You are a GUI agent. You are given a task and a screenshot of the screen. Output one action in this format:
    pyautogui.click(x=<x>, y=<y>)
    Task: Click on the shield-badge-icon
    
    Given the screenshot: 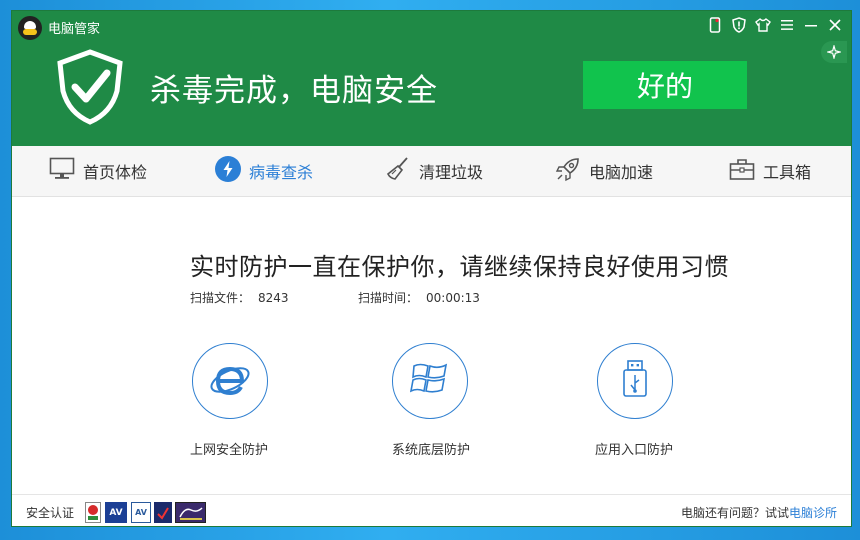 What is the action you would take?
    pyautogui.click(x=739, y=25)
    